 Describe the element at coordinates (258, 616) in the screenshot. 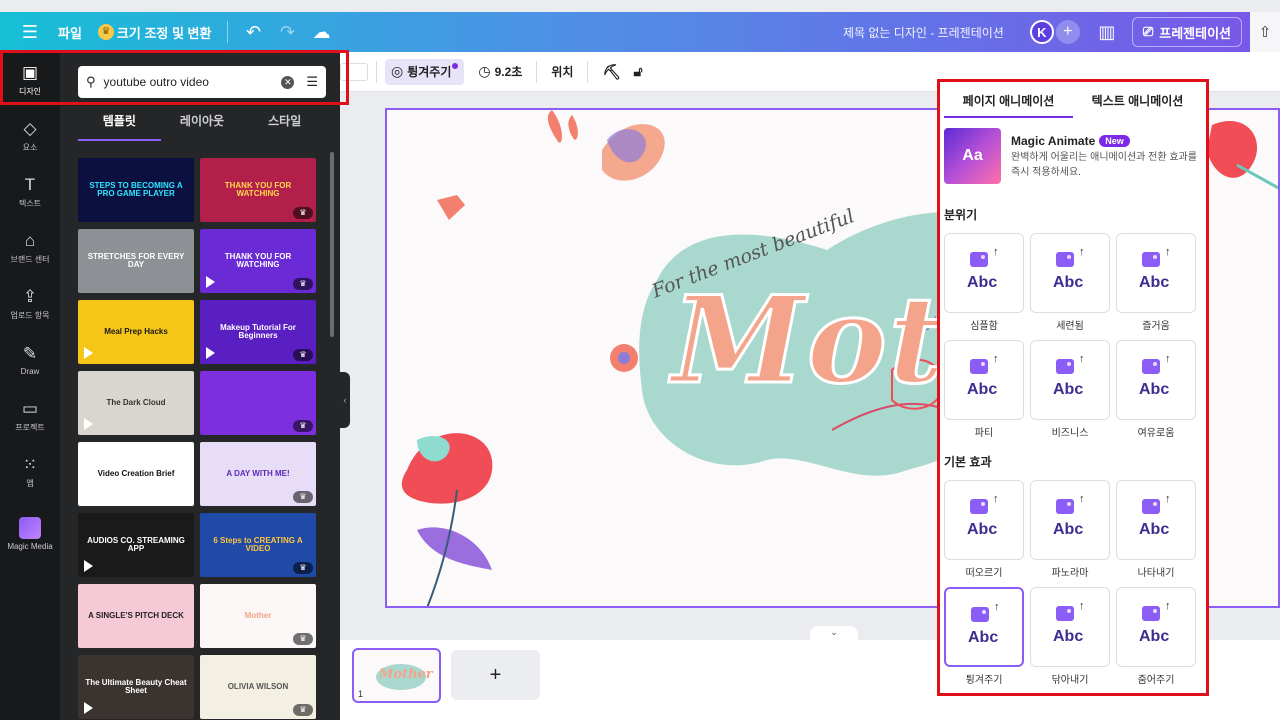

I see `template-thumbnail: Mother ♛` at that location.